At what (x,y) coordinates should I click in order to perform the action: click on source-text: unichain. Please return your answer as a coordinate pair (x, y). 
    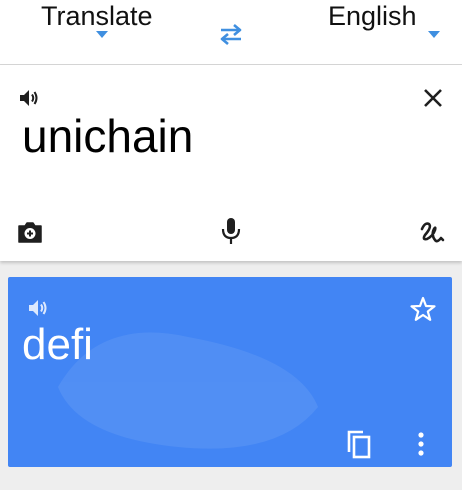
    Looking at the image, I should click on (107, 136).